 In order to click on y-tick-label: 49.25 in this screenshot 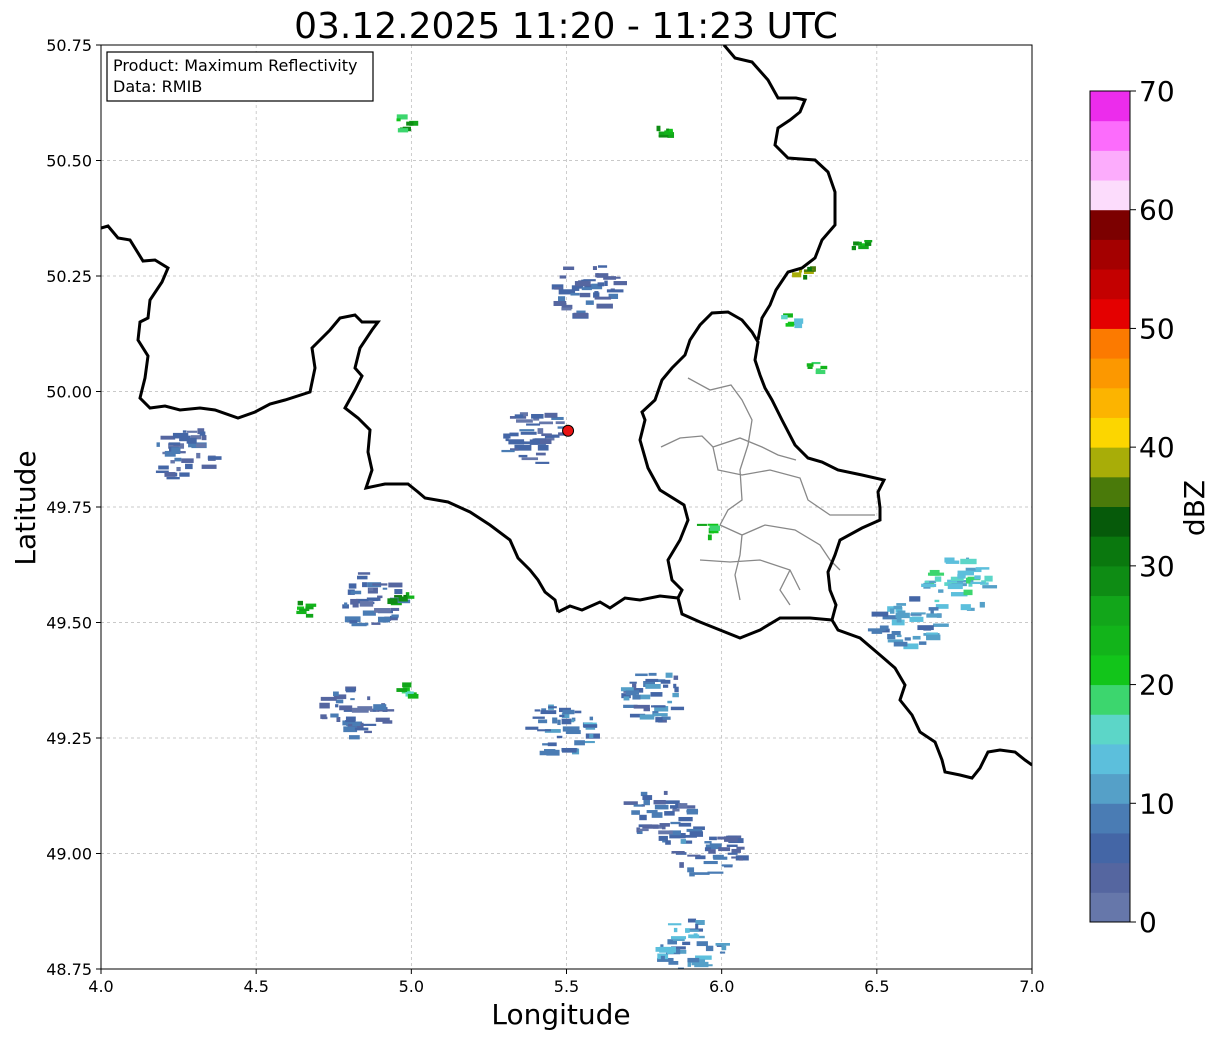, I will do `click(69, 738)`.